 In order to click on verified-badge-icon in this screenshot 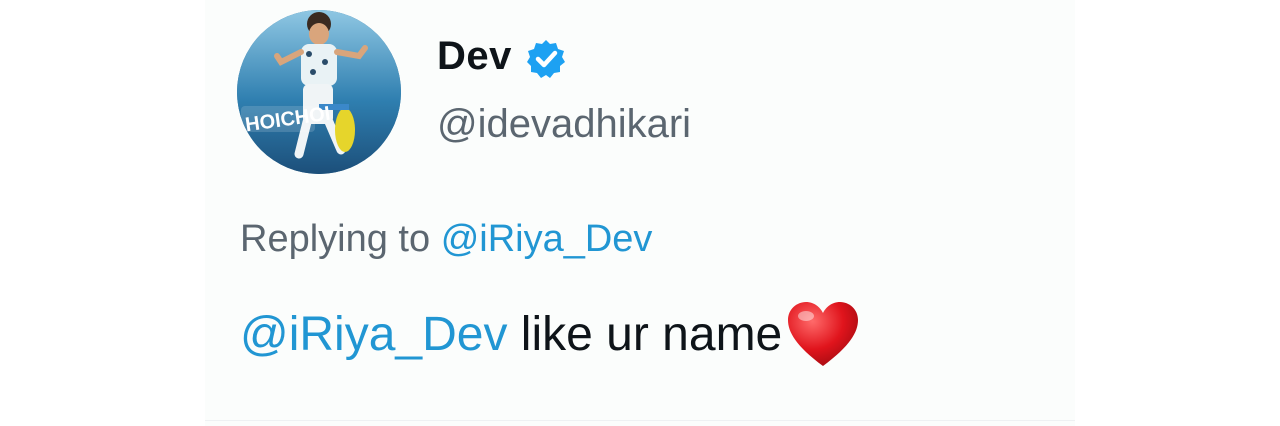, I will do `click(546, 59)`.